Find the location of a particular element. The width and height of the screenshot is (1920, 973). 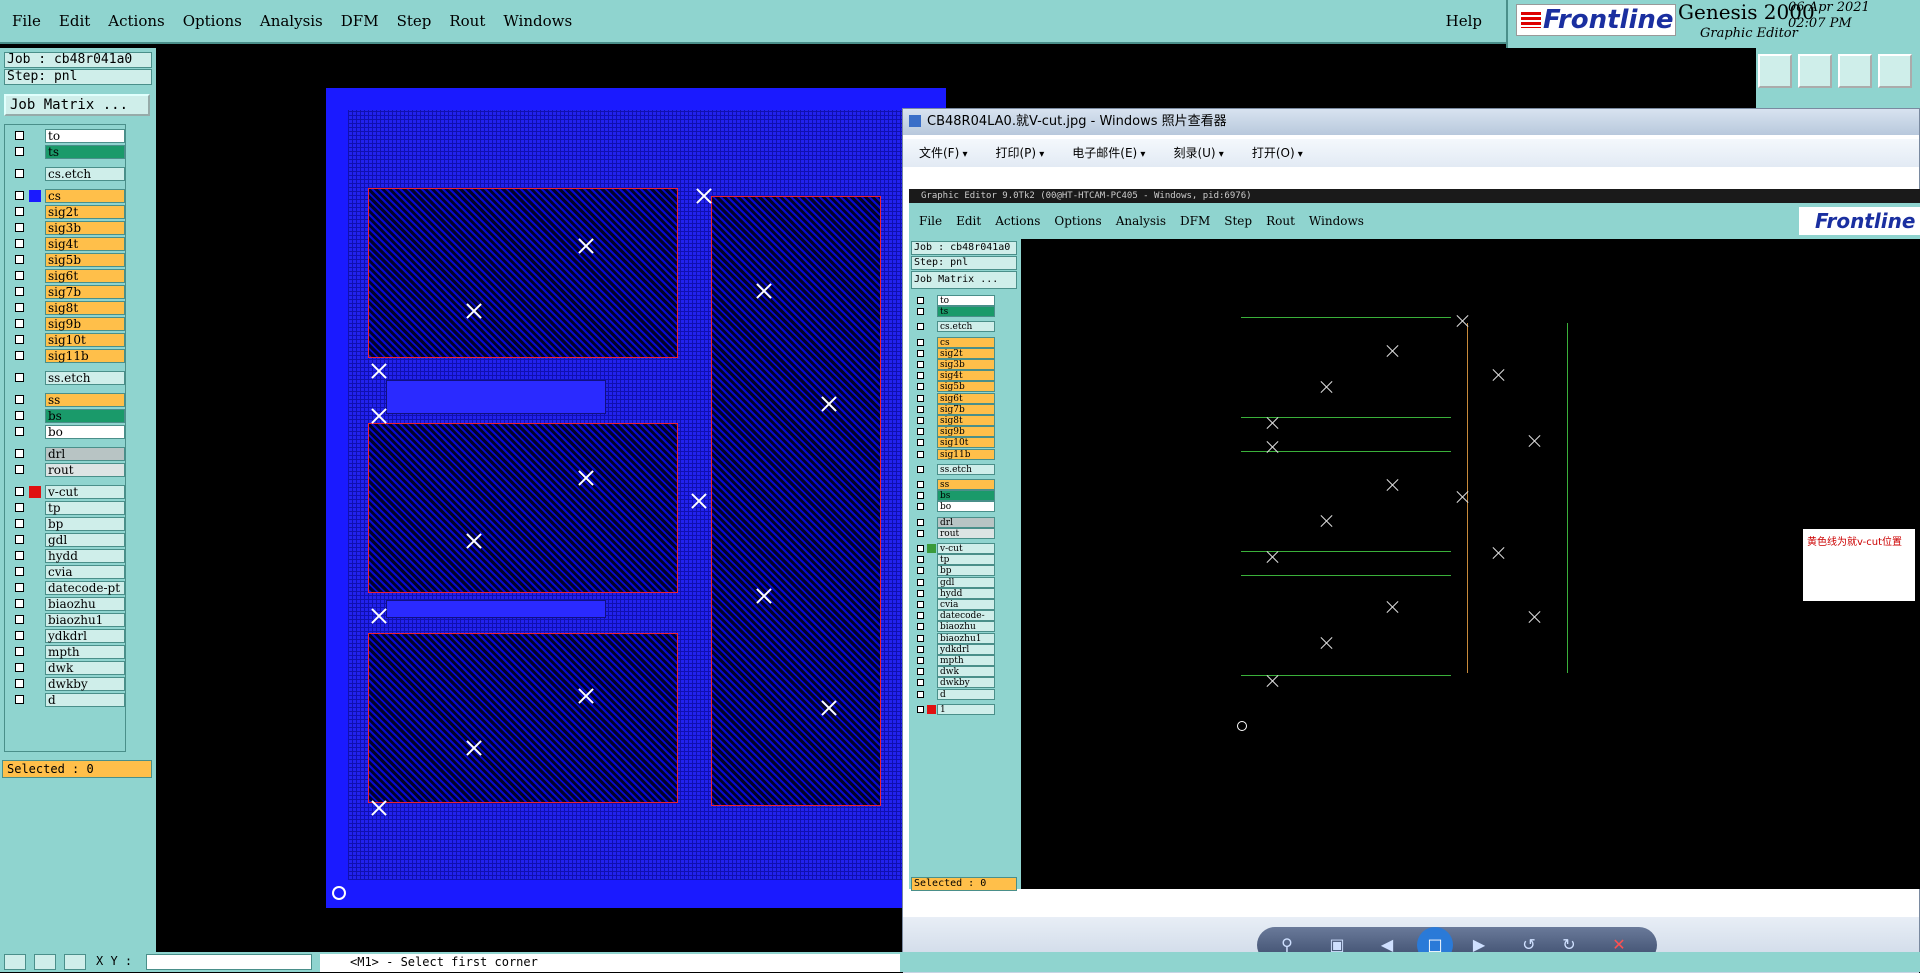

menu-analysis: Analysis is located at coordinates (291, 21).